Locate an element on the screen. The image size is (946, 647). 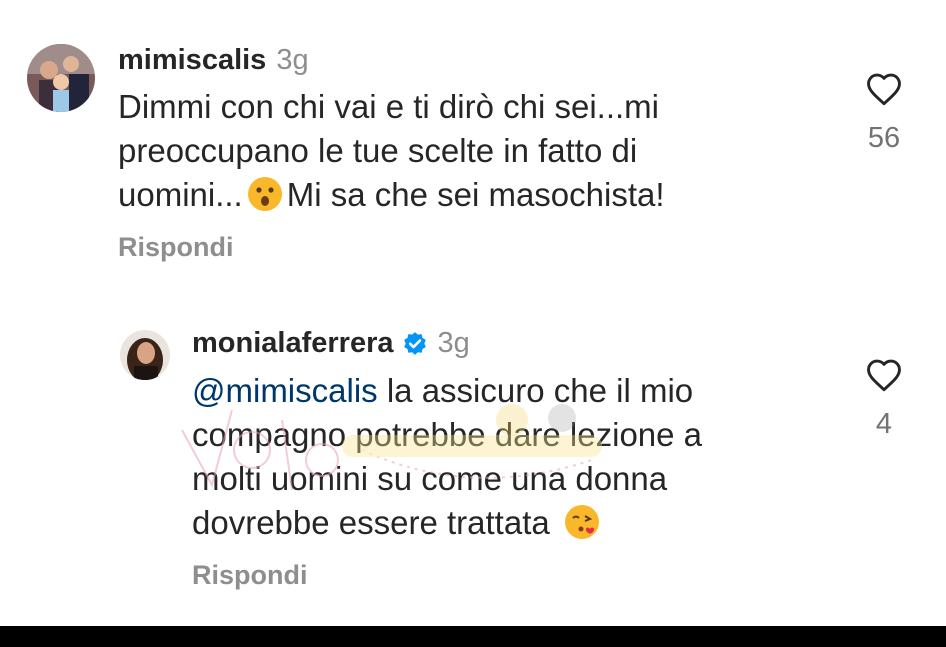
comment-line: compagno potrebbe dare lezione a is located at coordinates (447, 434).